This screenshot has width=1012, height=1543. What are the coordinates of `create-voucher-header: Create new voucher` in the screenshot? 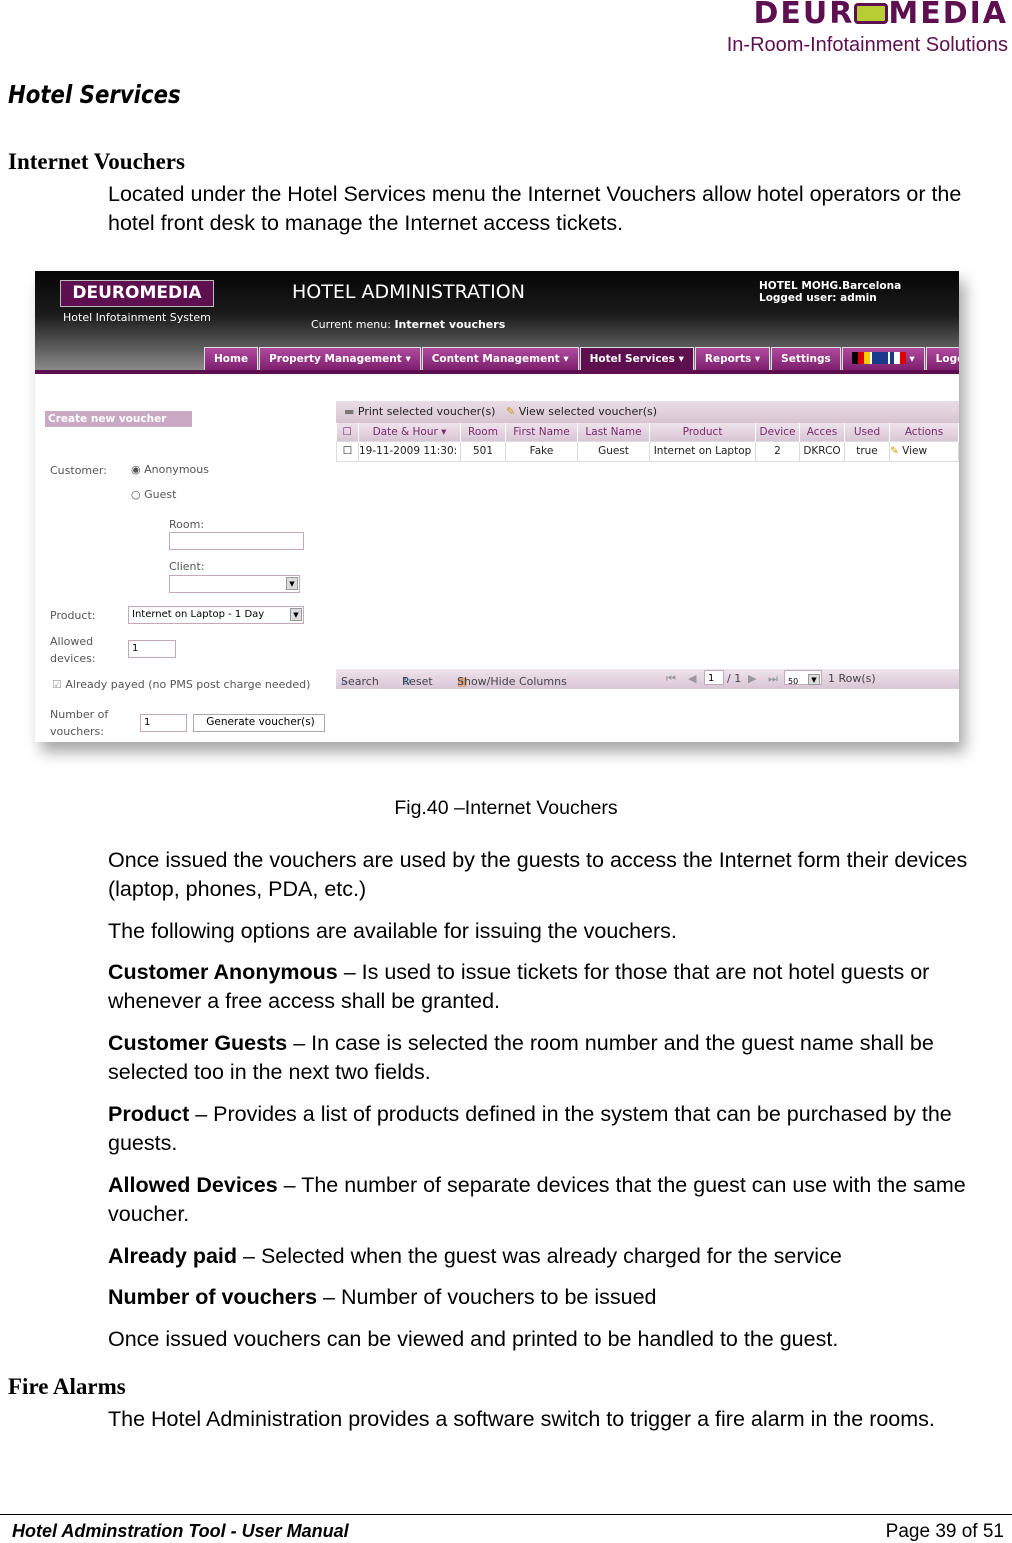 It's located at (118, 419).